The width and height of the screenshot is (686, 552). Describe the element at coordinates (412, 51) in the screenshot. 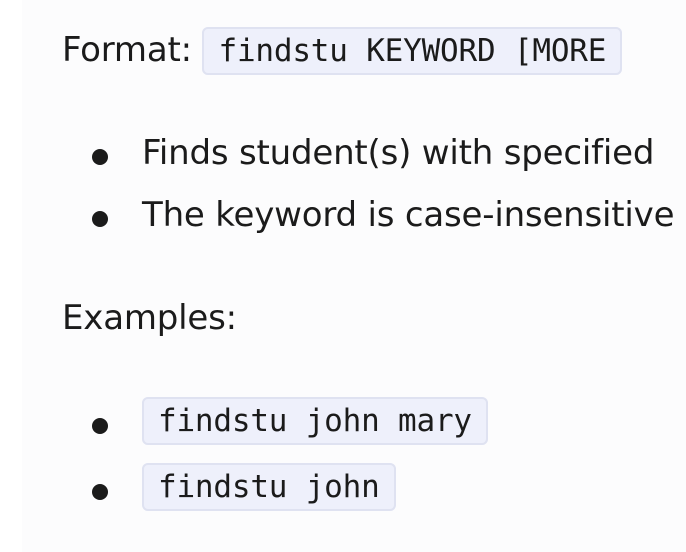

I see `format-code: findstu KEYWORD [MORE` at that location.